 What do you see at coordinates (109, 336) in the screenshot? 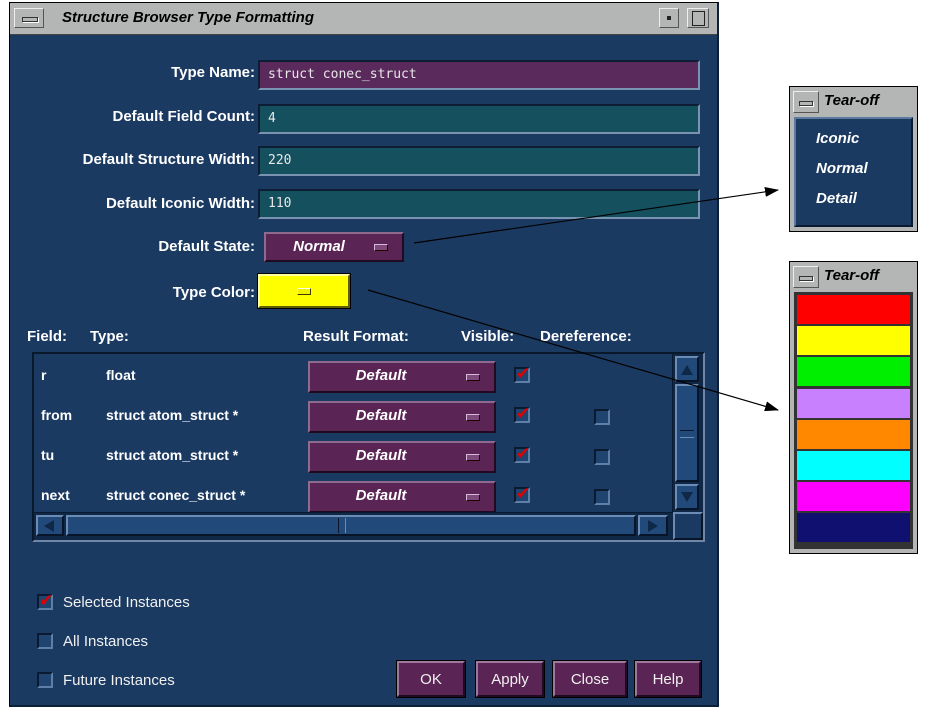
I see `type-column-header: Type:` at bounding box center [109, 336].